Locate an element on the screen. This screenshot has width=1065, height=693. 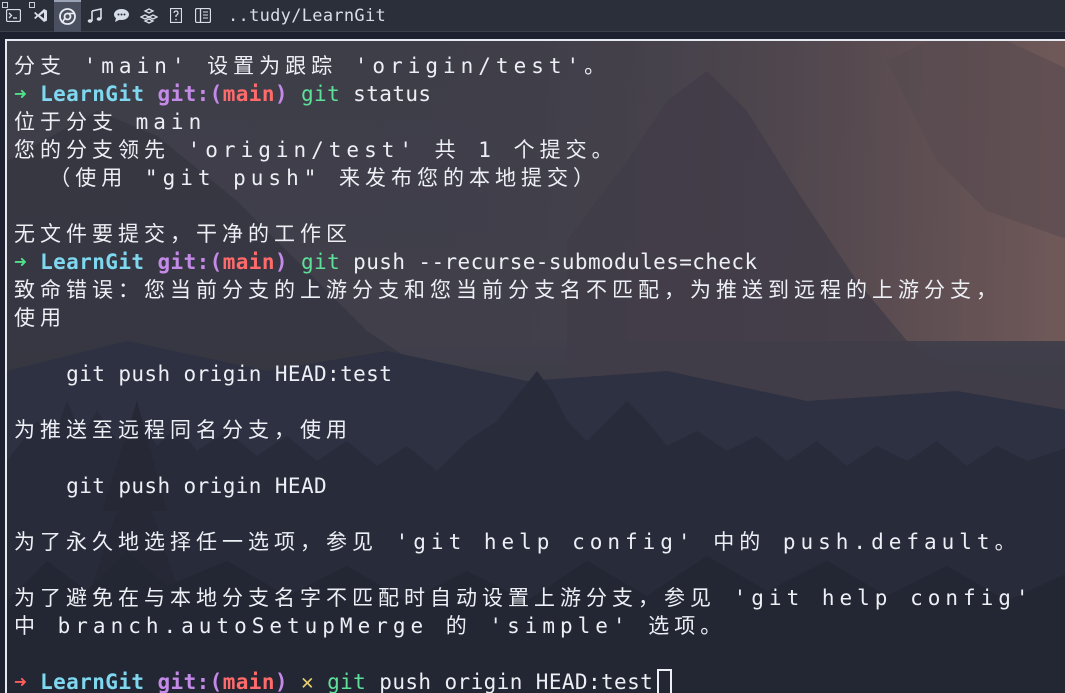
music-icon is located at coordinates (94, 16).